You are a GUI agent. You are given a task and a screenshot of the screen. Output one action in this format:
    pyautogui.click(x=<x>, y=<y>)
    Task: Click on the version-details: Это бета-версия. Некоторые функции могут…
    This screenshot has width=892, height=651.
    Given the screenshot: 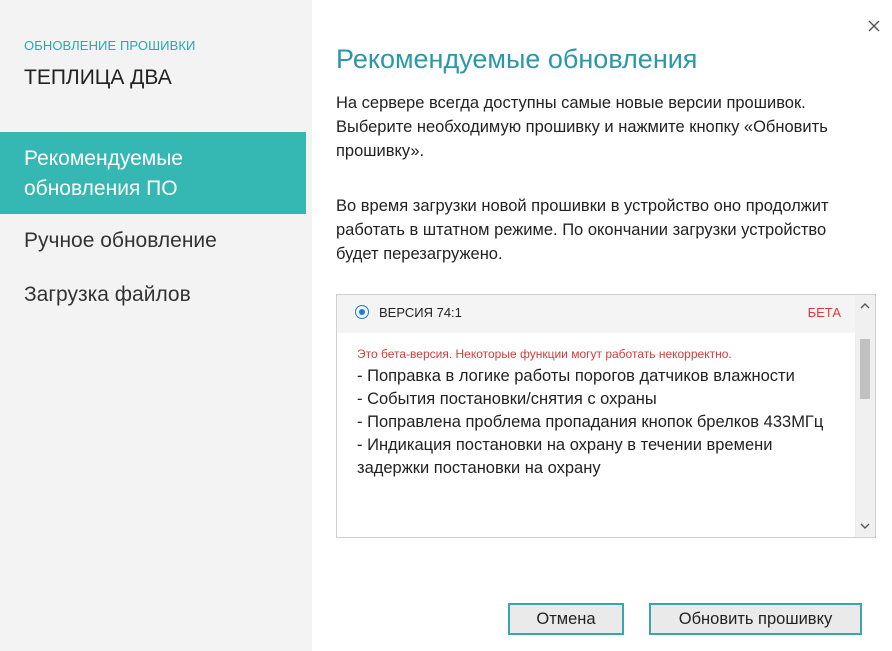 What is the action you would take?
    pyautogui.click(x=602, y=412)
    